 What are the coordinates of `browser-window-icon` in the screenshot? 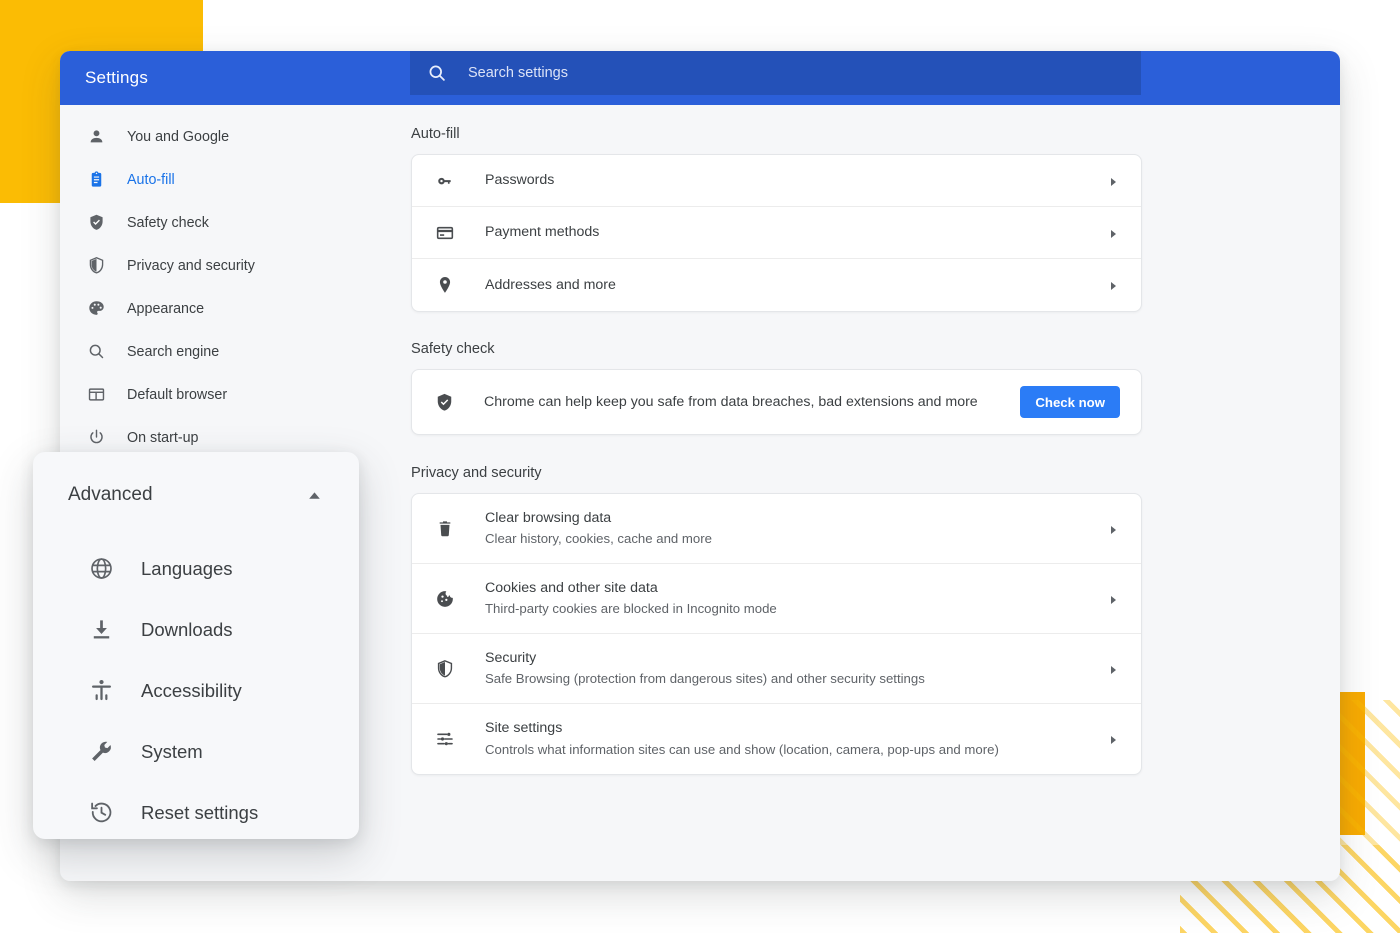 It's located at (96, 395).